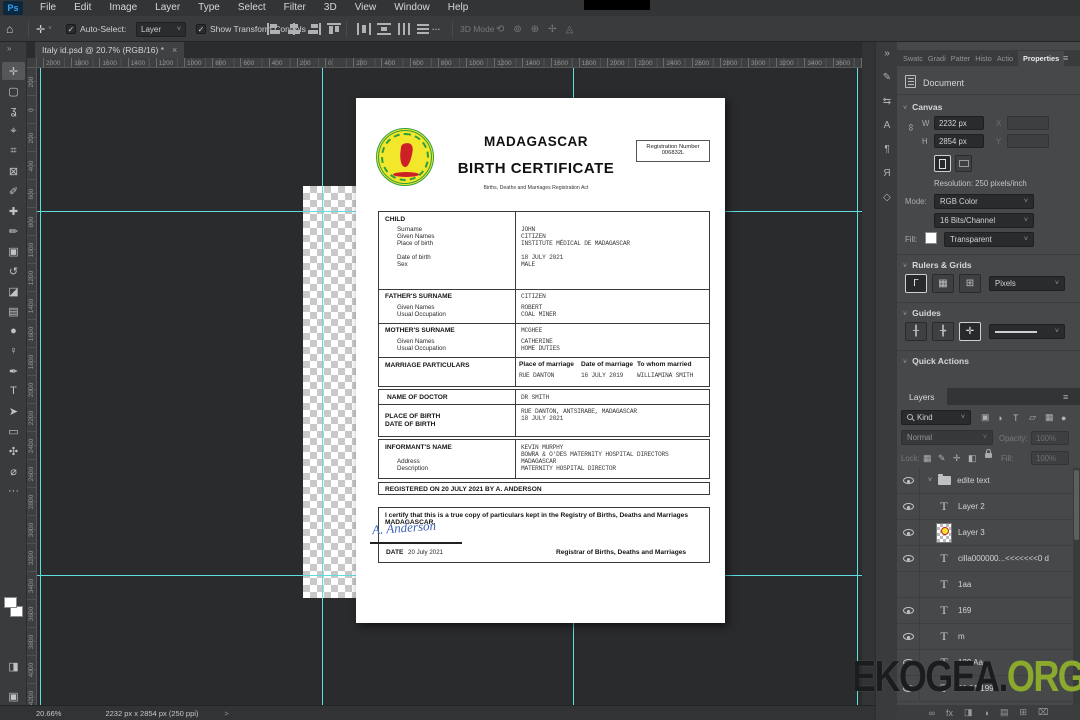  I want to click on portrait-orientation-button, so click(942, 163).